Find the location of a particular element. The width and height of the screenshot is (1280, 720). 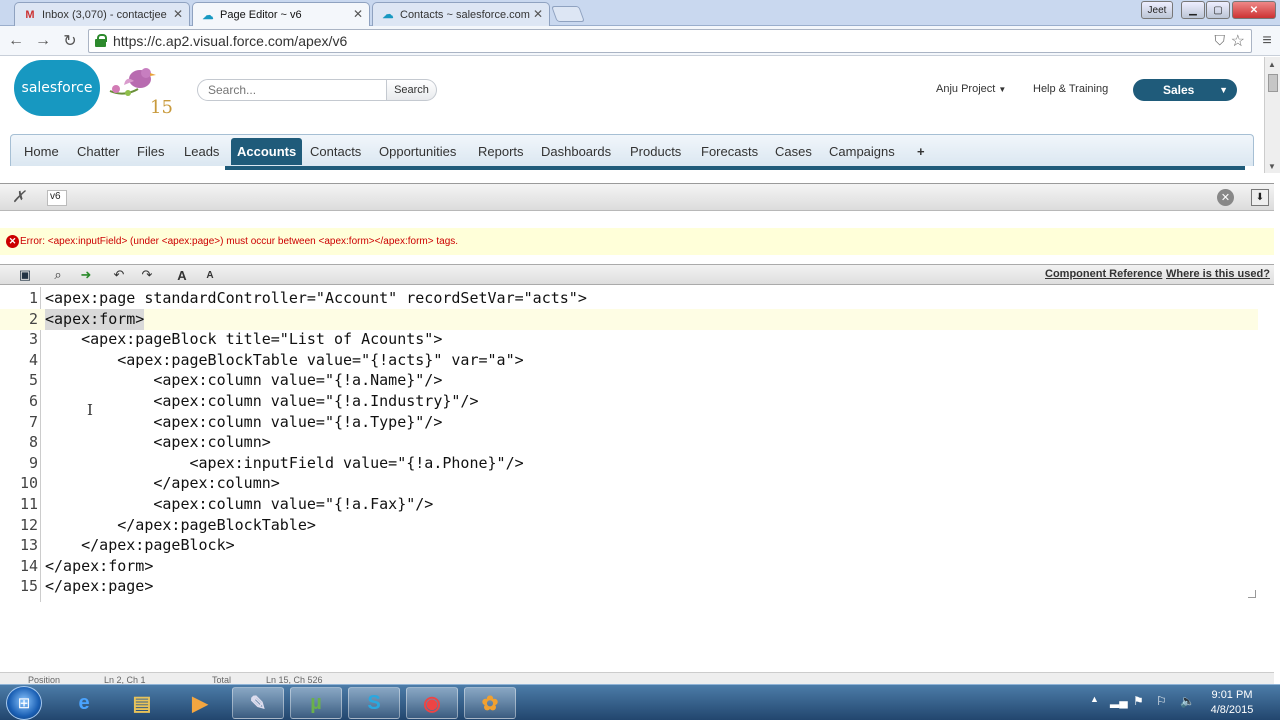

system-clock: 9:01 PM 4/8/2015 is located at coordinates (1232, 703).